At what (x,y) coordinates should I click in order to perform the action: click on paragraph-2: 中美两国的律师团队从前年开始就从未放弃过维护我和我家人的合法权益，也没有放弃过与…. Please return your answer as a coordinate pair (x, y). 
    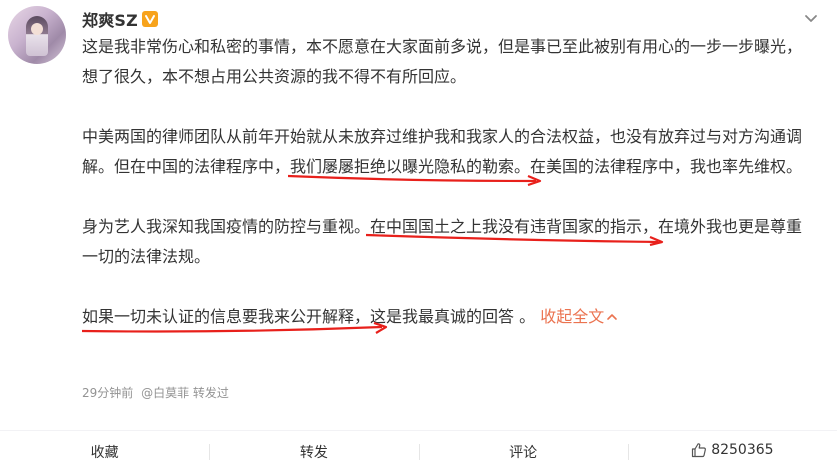
    Looking at the image, I should click on (449, 154).